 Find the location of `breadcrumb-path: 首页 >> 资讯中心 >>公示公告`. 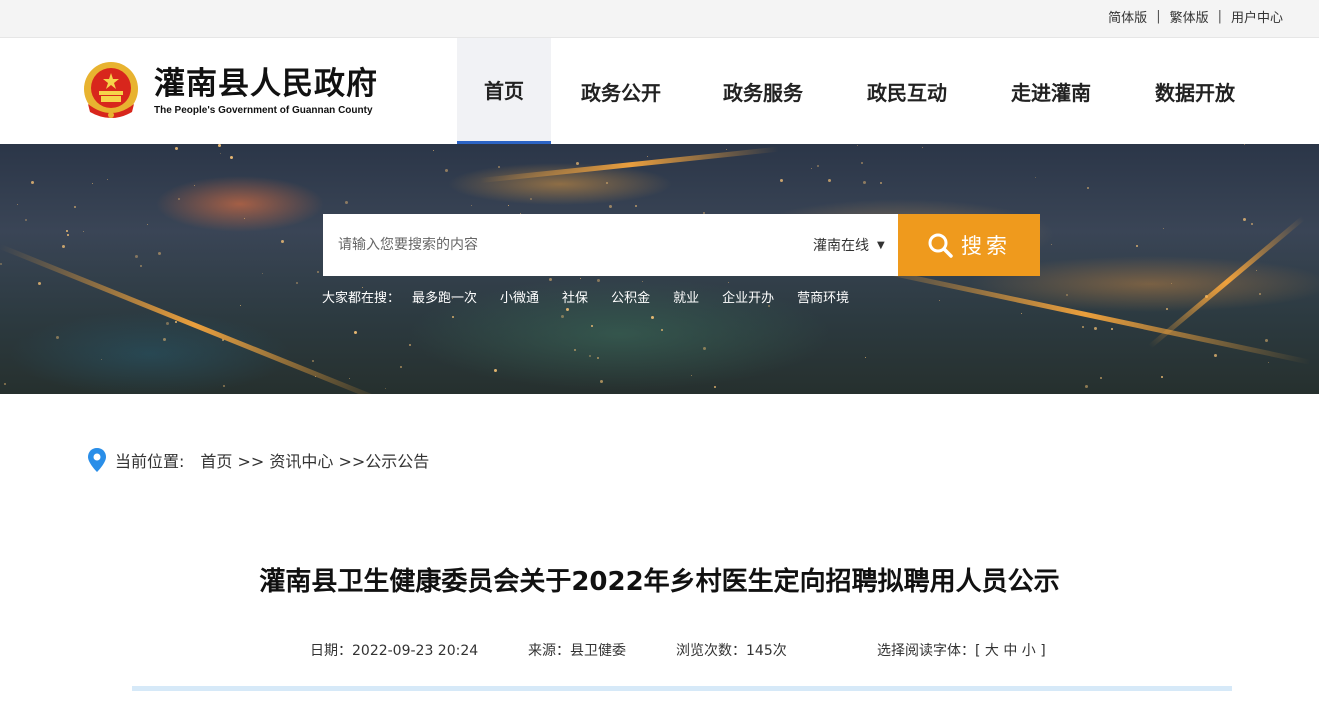

breadcrumb-path: 首页 >> 资讯中心 >>公示公告 is located at coordinates (314, 460).